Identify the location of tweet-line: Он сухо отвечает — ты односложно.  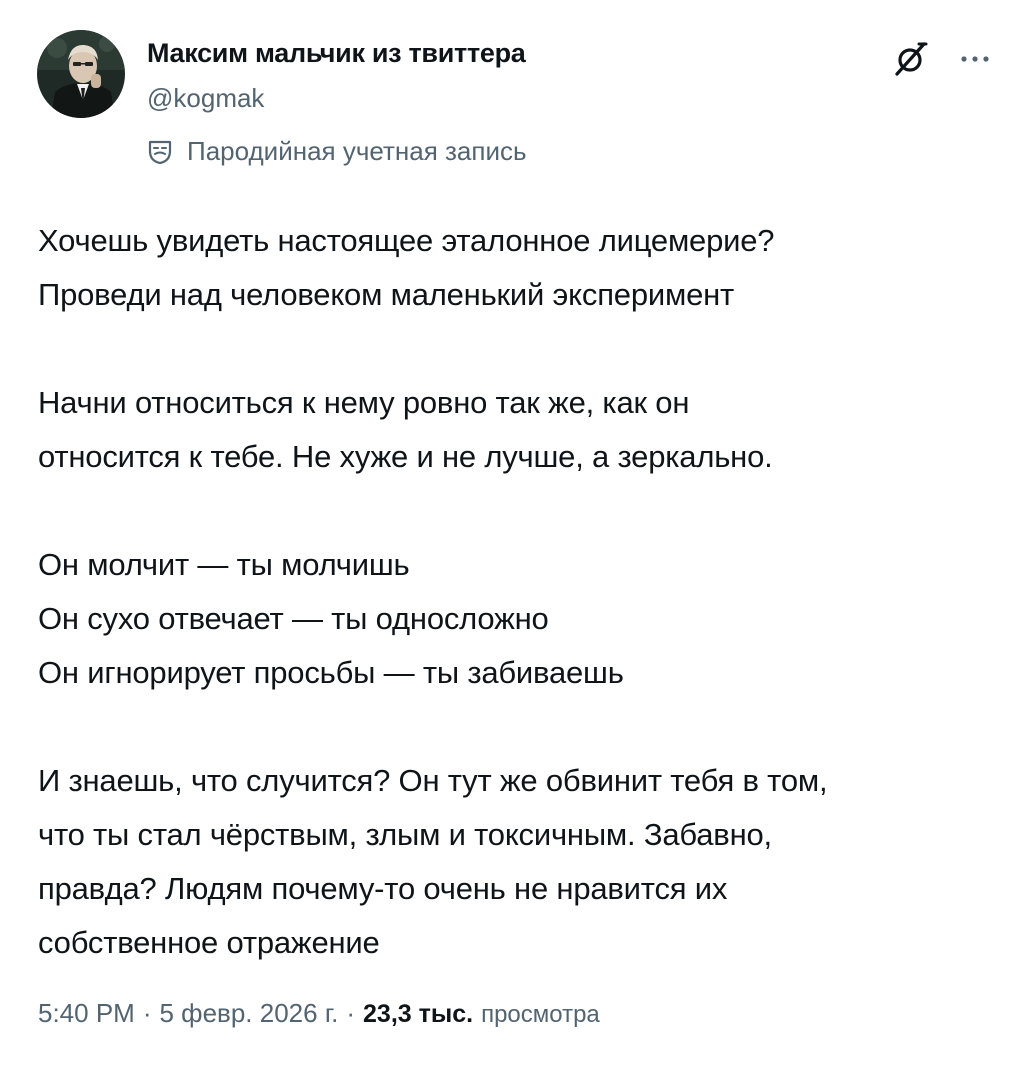
(293, 618).